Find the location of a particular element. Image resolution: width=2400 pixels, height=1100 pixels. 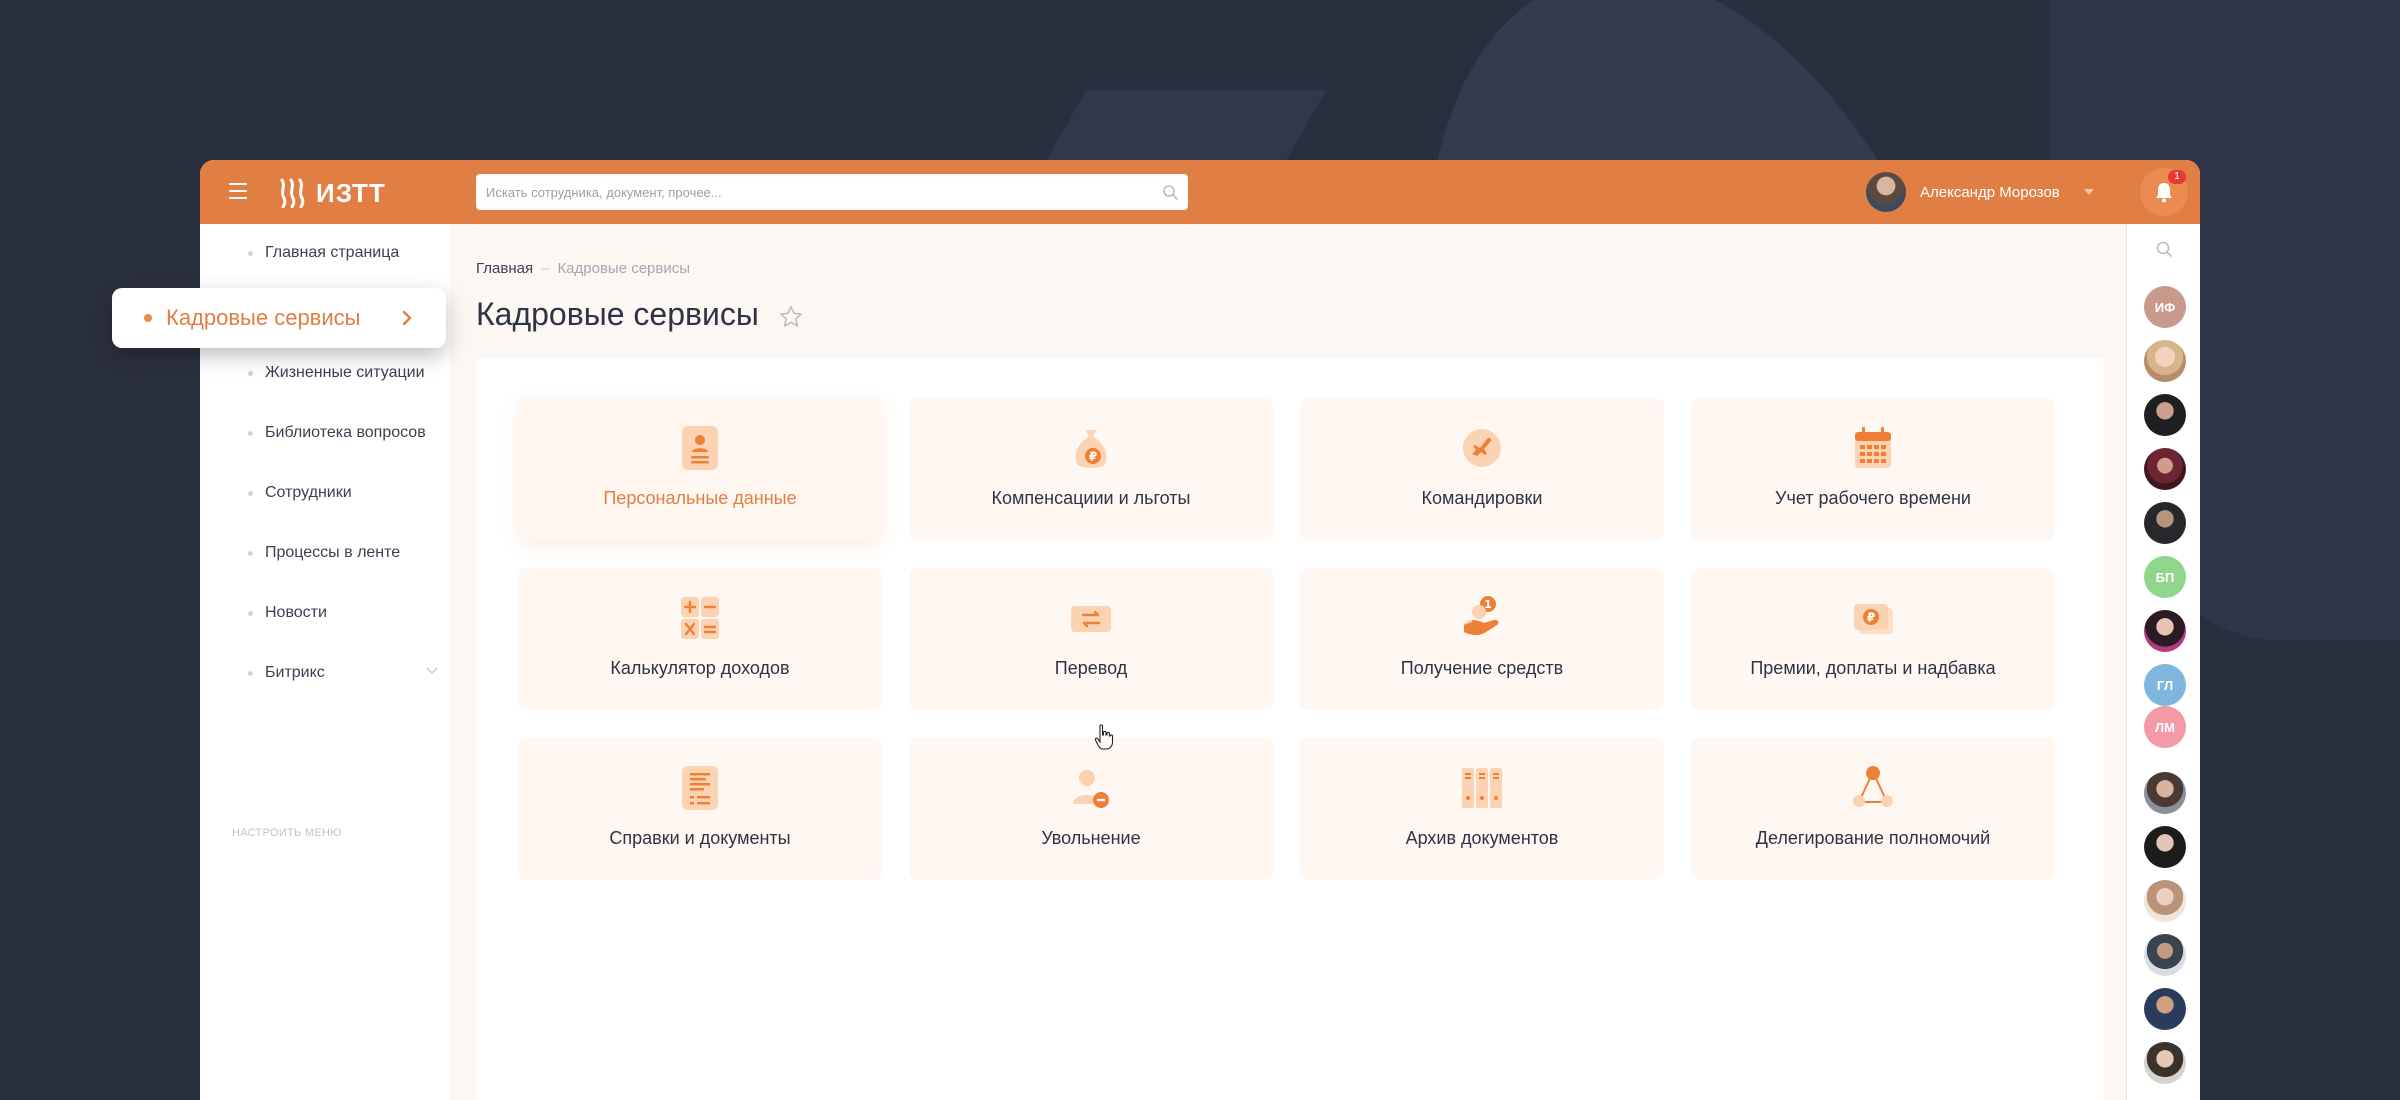

sidebar-item-home: Главная страница is located at coordinates (343, 253).